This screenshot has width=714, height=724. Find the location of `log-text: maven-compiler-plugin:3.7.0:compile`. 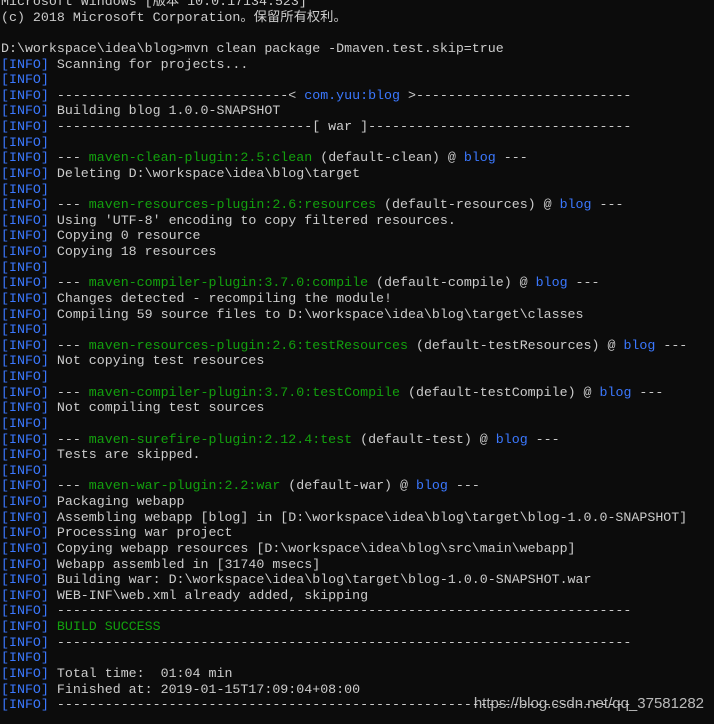

log-text: maven-compiler-plugin:3.7.0:compile is located at coordinates (228, 283).